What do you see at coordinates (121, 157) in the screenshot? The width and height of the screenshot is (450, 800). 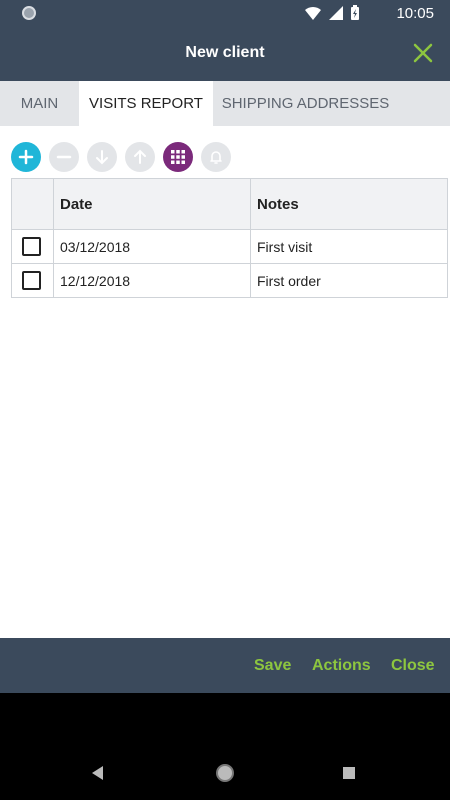 I see `toolbar` at bounding box center [121, 157].